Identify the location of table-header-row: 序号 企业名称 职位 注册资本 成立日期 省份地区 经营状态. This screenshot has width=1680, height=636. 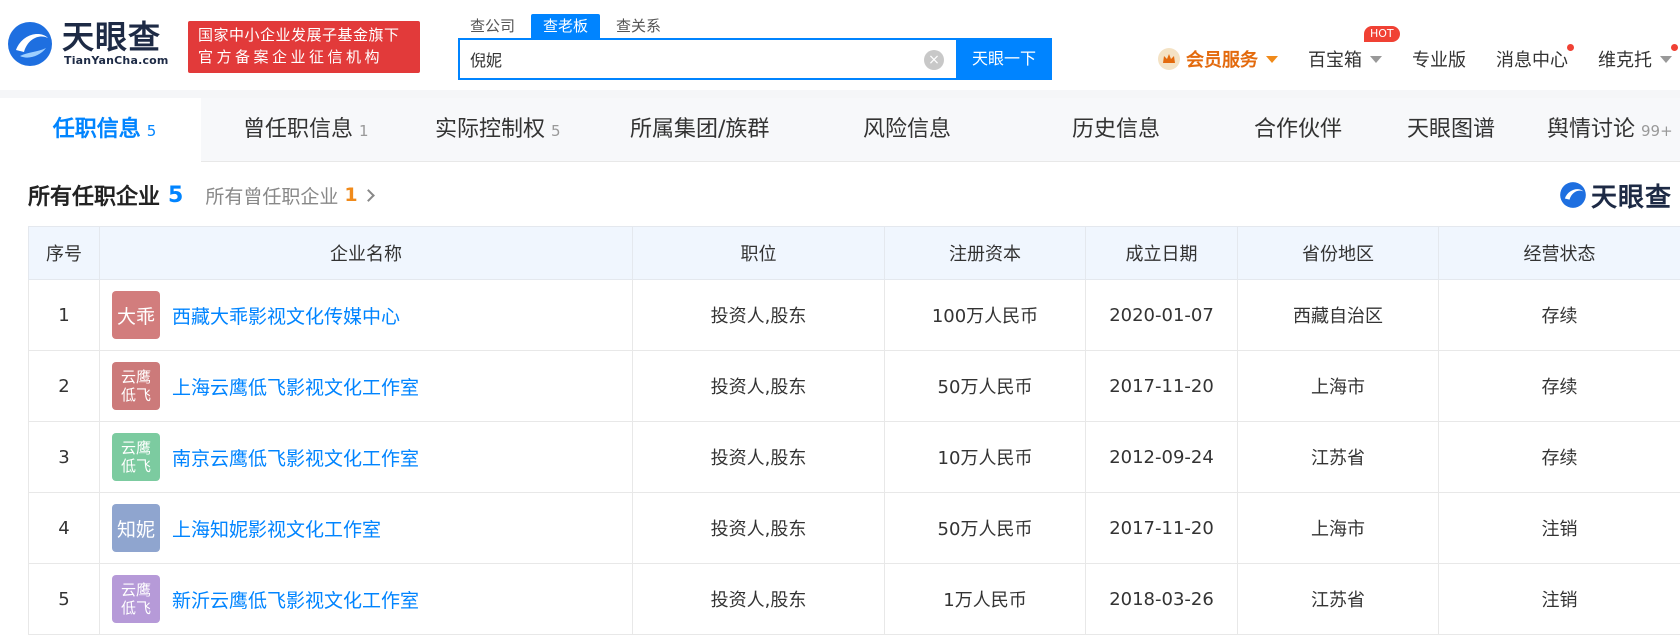
(854, 253).